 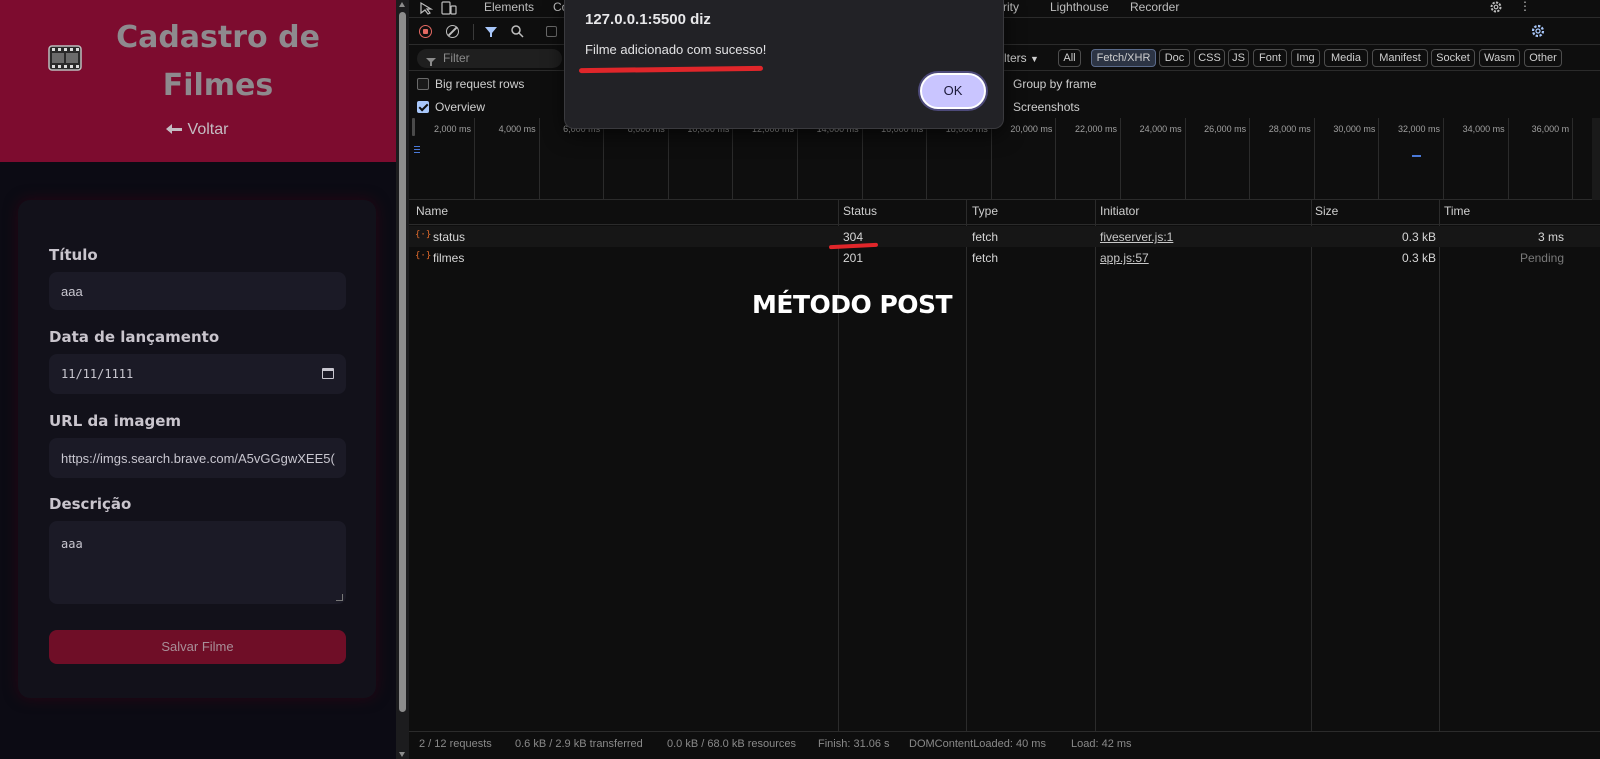 What do you see at coordinates (1054, 84) in the screenshot?
I see `option-group-by-frame: Group by frame` at bounding box center [1054, 84].